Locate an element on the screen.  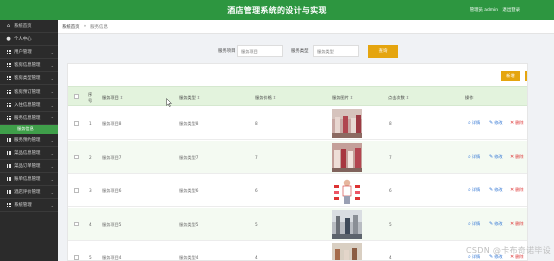
row-service-type: 服务类型7 is located at coordinates (189, 157).